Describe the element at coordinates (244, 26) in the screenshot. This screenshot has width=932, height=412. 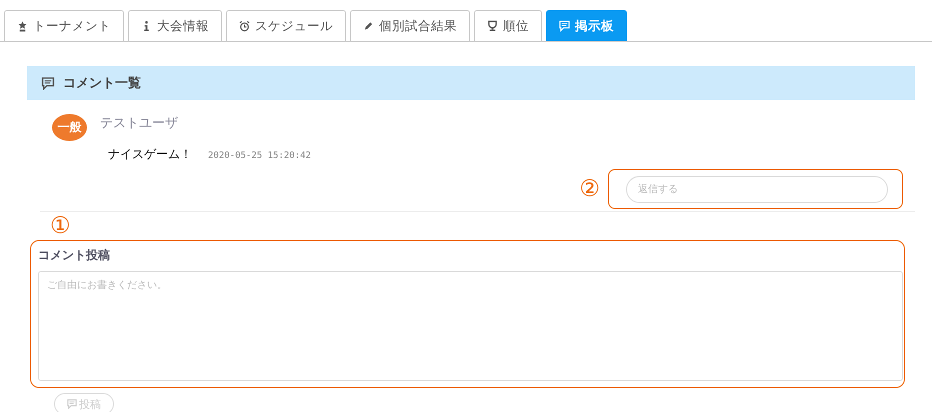
I see `clock-icon` at that location.